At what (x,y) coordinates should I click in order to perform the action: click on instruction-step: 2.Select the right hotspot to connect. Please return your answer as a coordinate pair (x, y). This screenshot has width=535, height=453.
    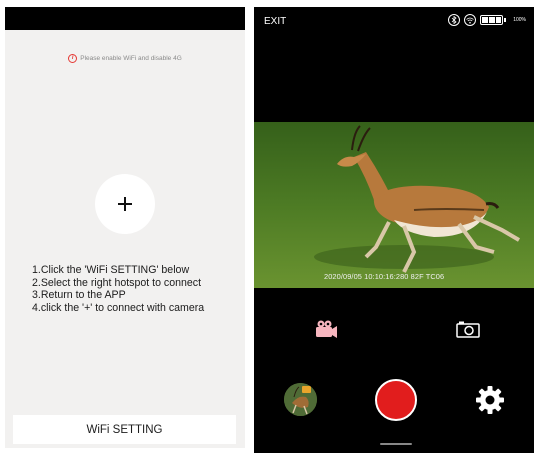
    Looking at the image, I should click on (117, 282).